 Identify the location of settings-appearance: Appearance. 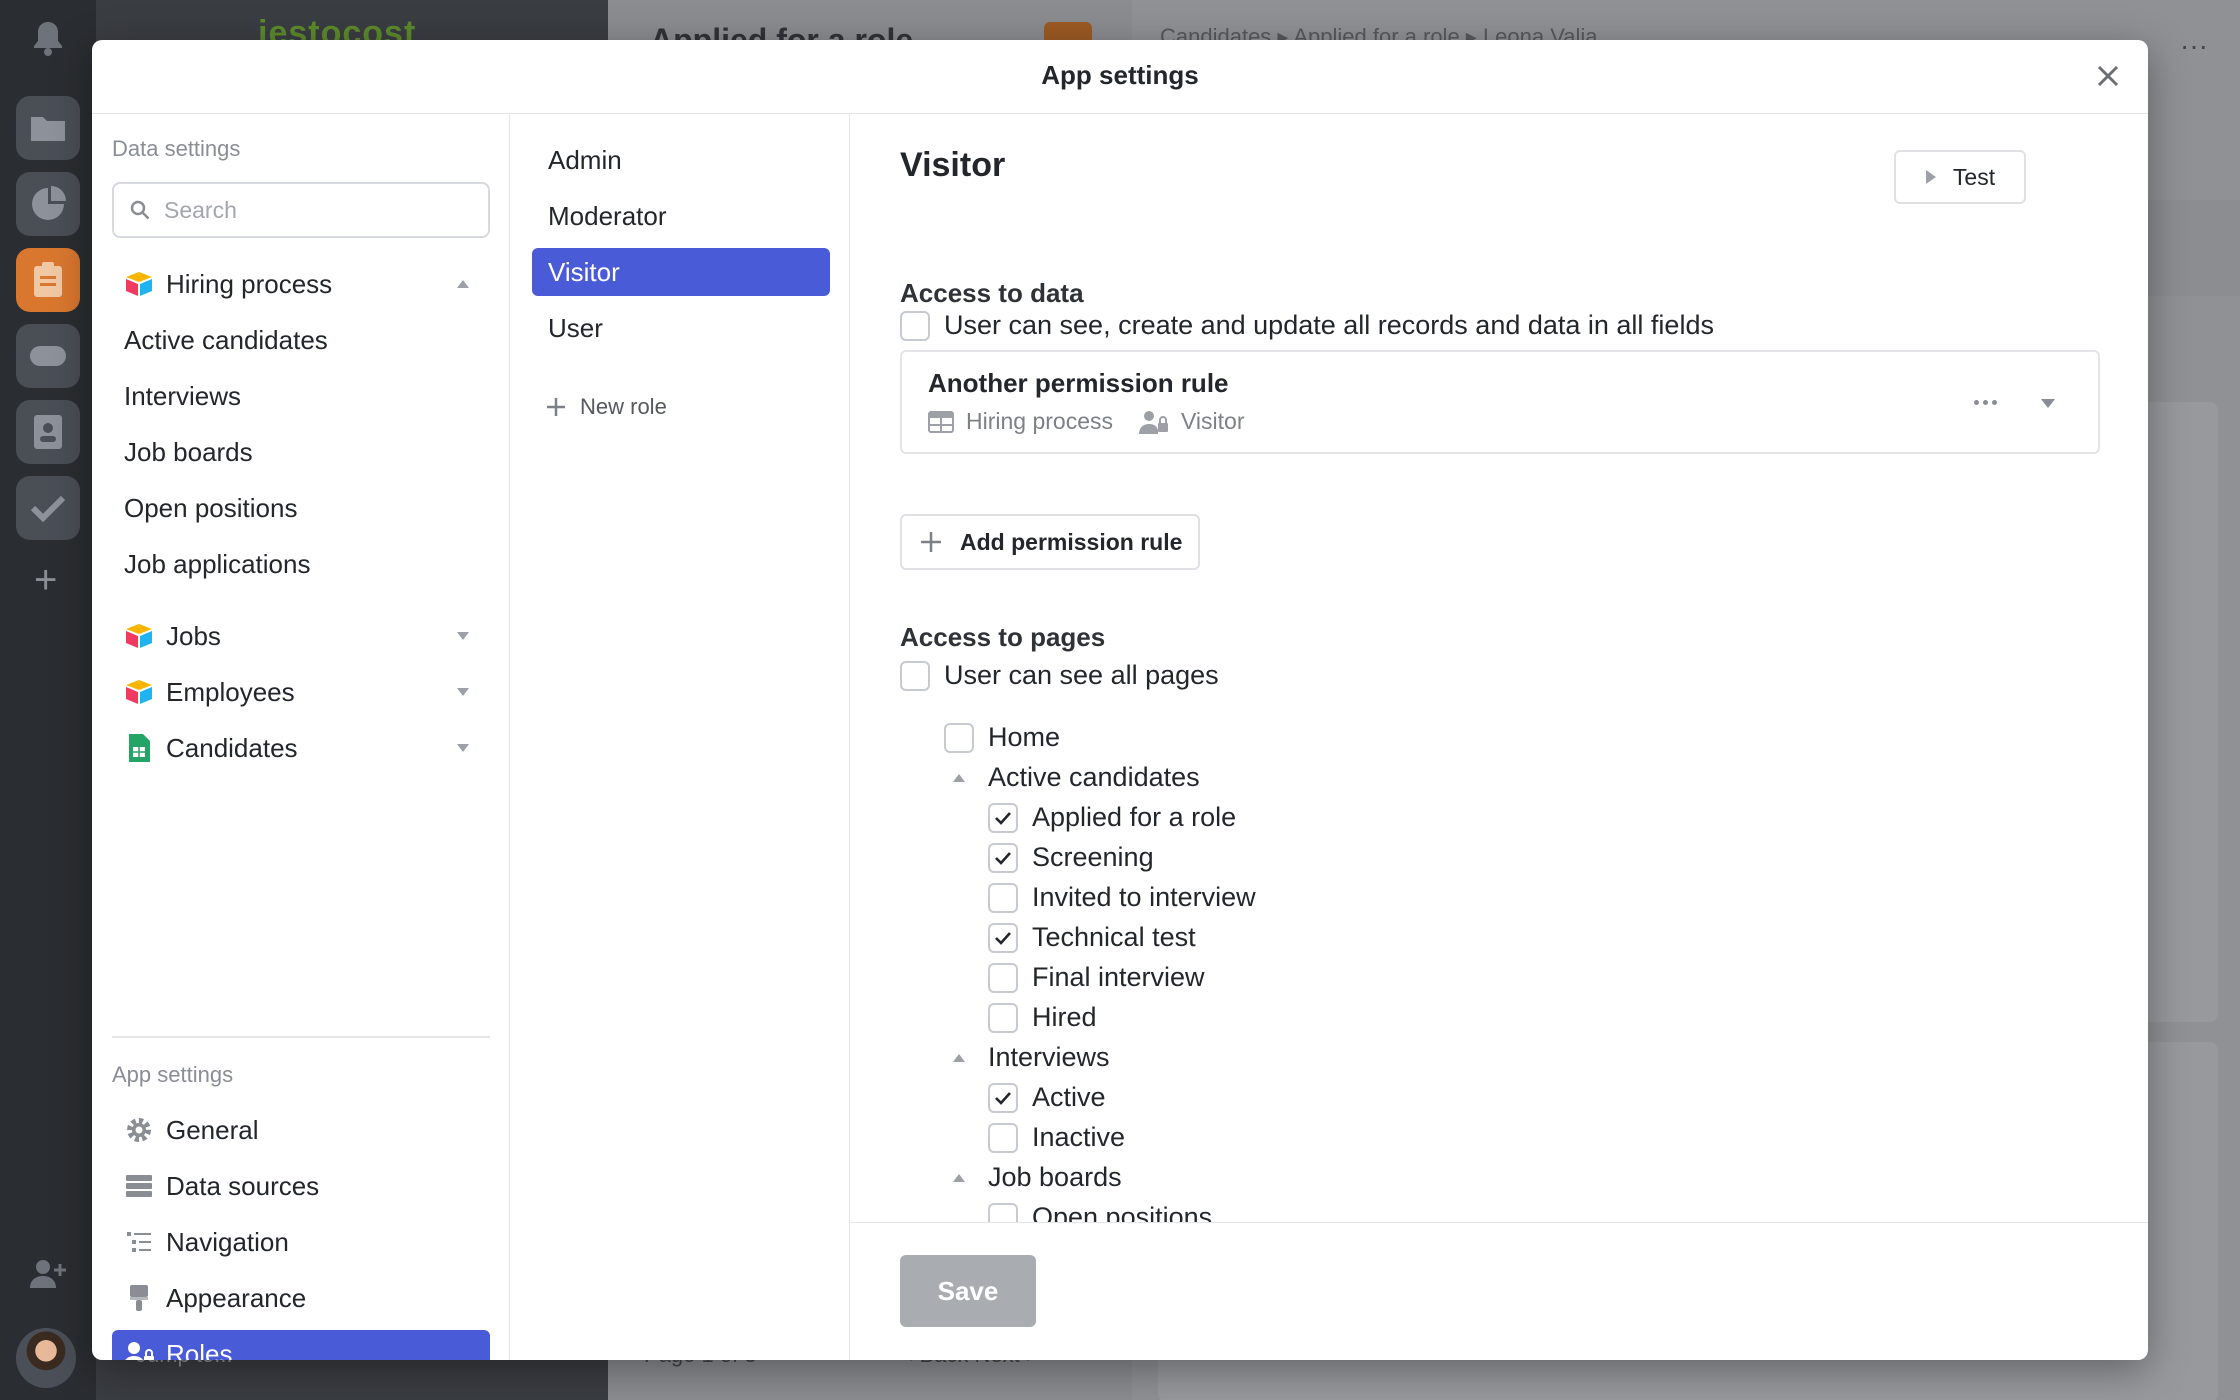
(301, 1298).